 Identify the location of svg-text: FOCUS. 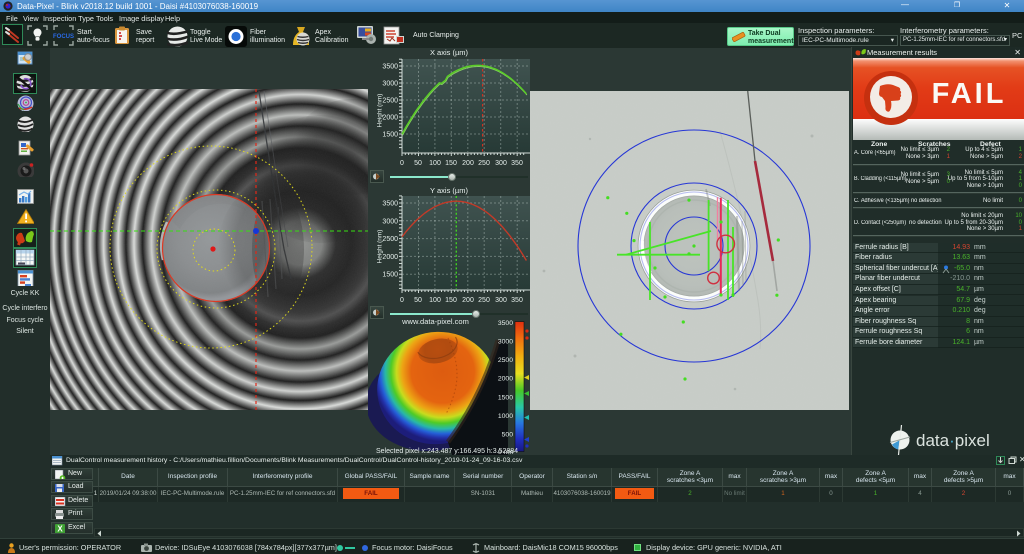
(63, 37).